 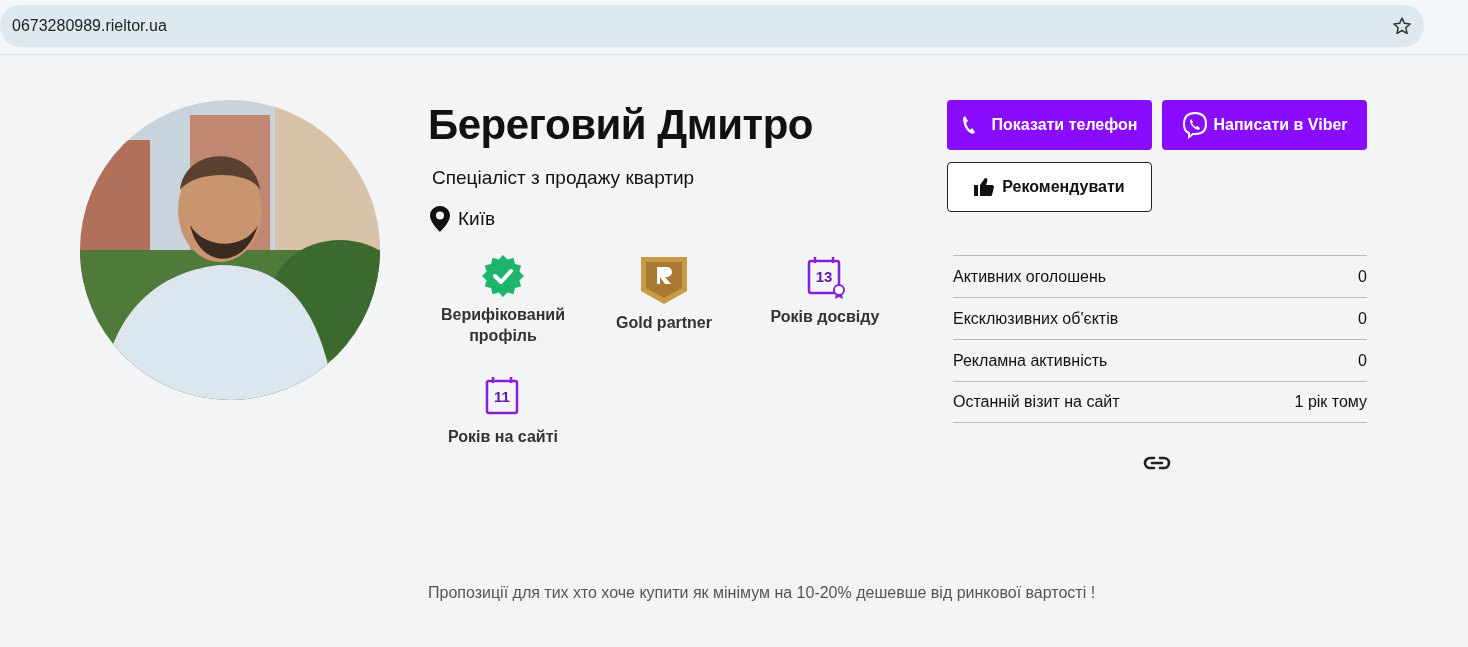 I want to click on stat-label: Останній візит на сайт, so click(x=1036, y=402).